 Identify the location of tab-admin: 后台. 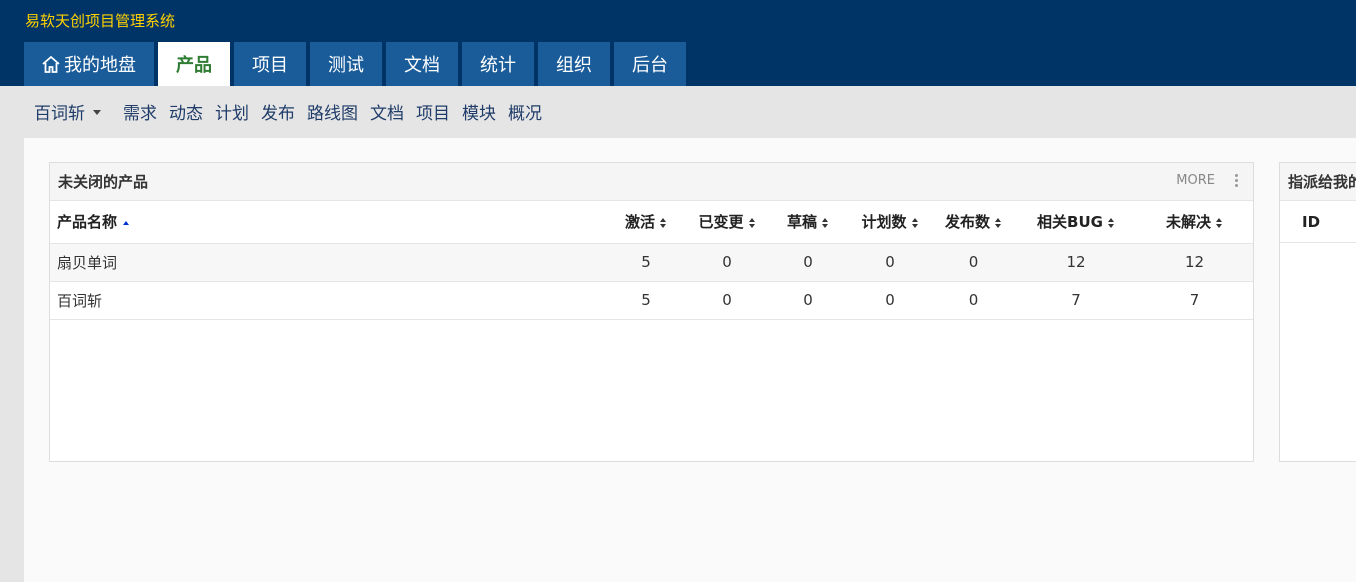
(650, 64).